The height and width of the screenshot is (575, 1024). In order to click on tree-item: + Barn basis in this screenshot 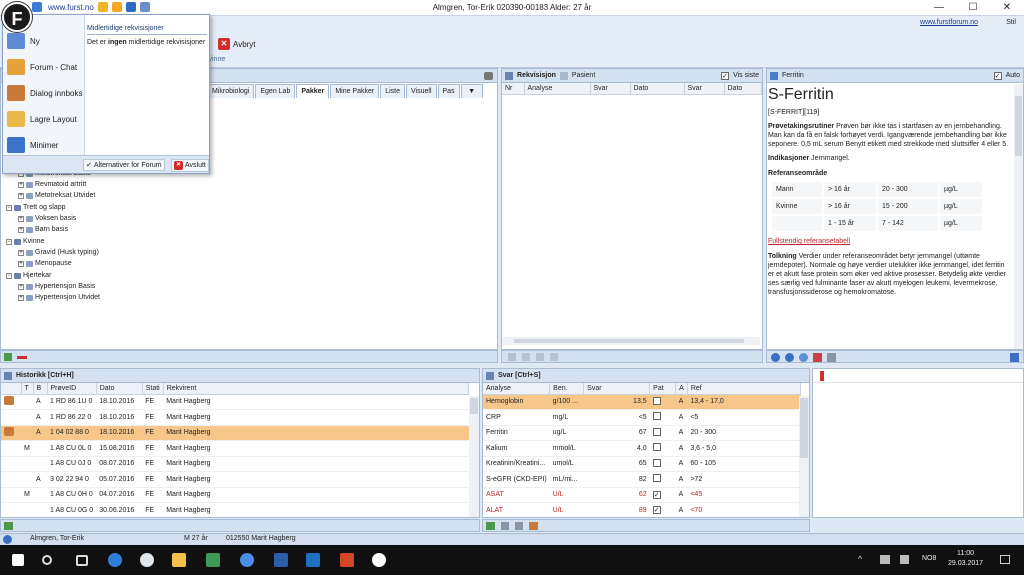, I will do `click(43, 229)`.